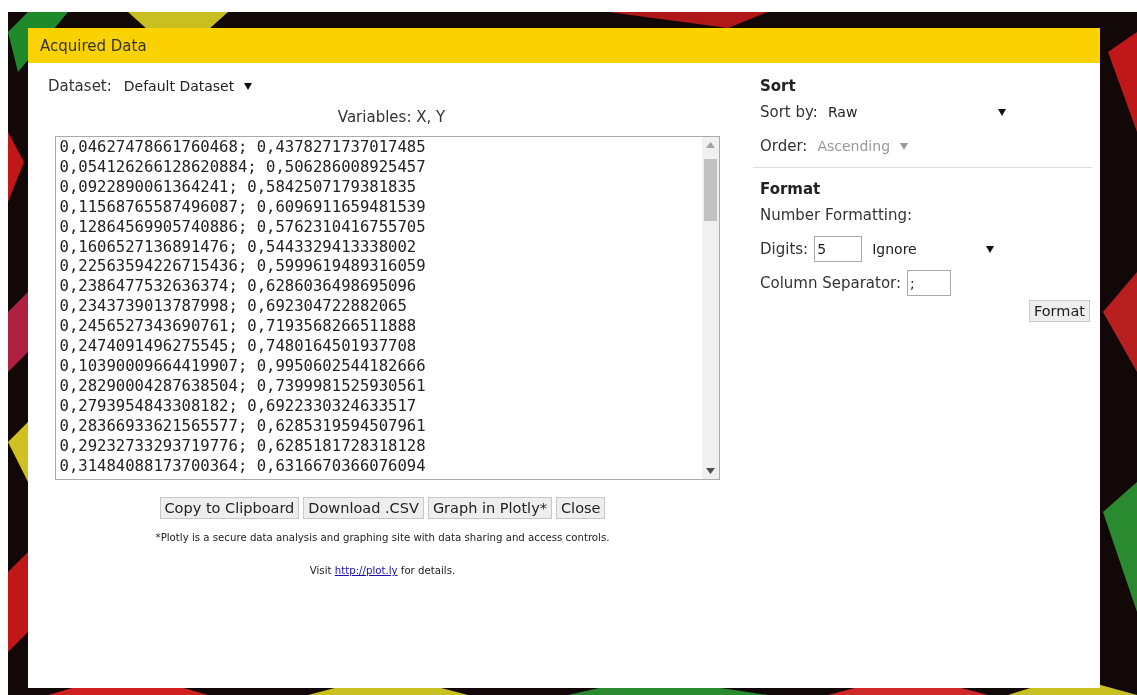  I want to click on sort-by-label: Sort by:, so click(789, 112).